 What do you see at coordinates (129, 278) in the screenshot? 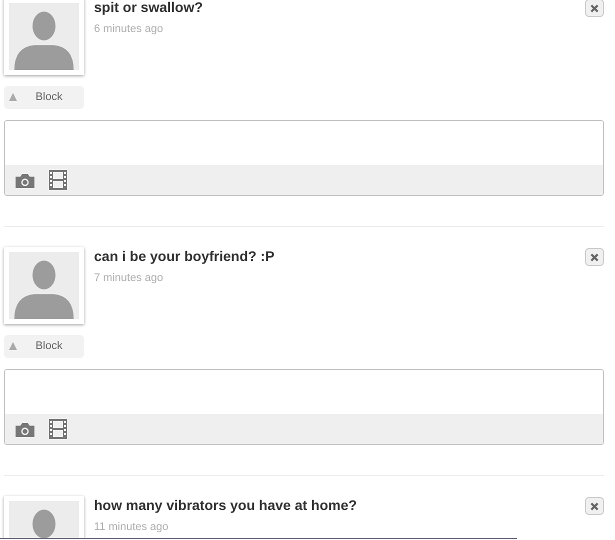
I see `timestamp: 7 minutes ago` at bounding box center [129, 278].